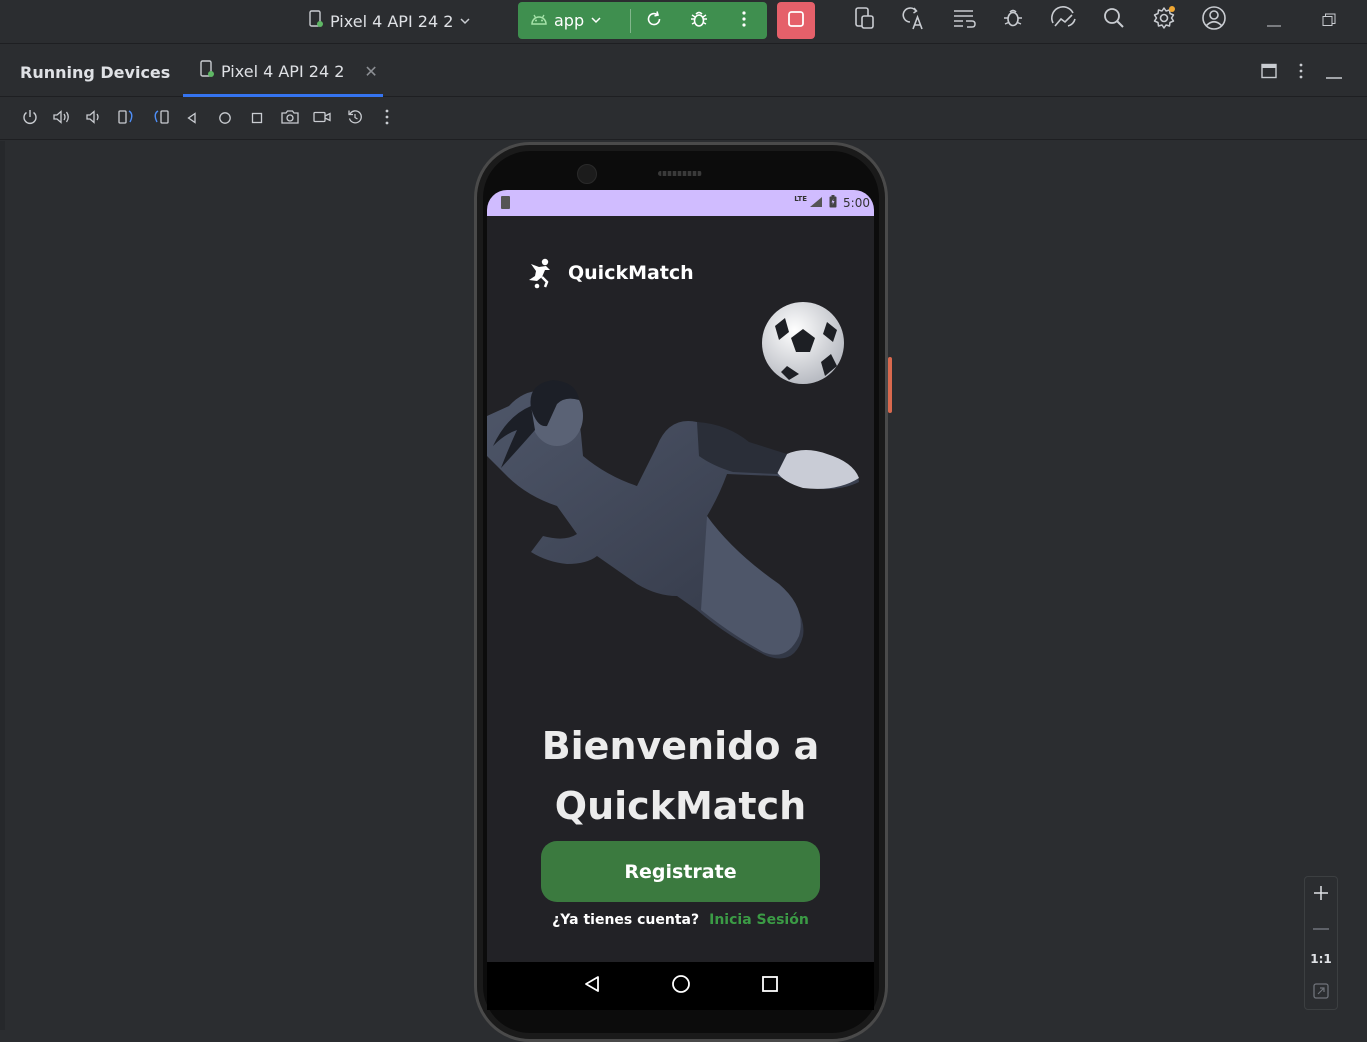 The height and width of the screenshot is (1042, 1367). Describe the element at coordinates (283, 95) in the screenshot. I see `tab-active-indicator` at that location.